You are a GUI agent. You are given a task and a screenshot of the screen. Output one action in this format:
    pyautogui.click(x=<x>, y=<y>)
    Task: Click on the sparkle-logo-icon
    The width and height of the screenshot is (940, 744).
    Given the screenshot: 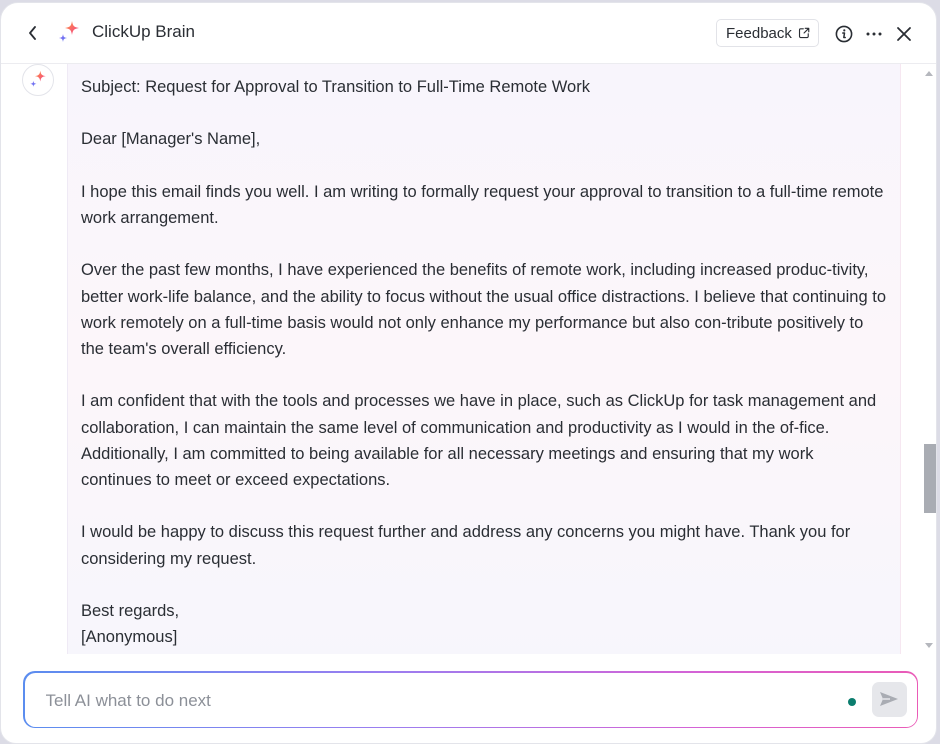 What is the action you would take?
    pyautogui.click(x=69, y=31)
    